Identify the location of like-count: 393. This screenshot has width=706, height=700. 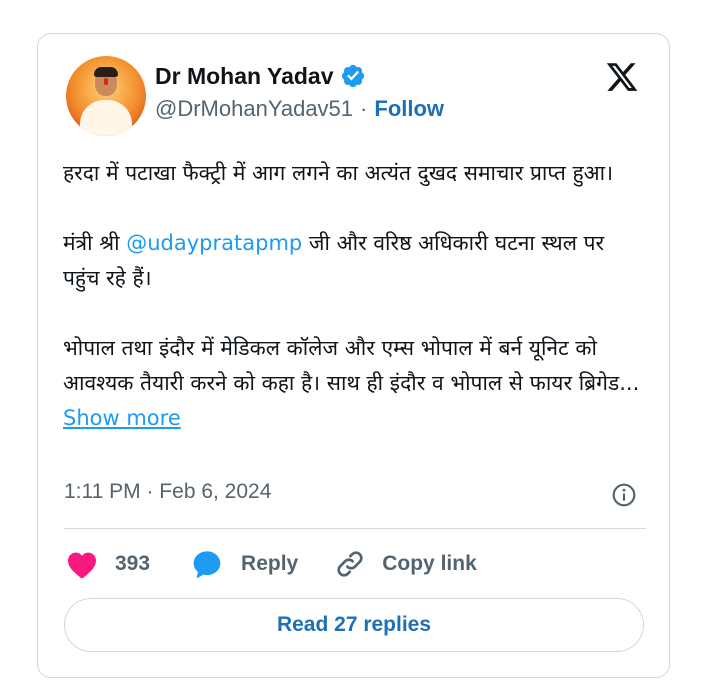
(133, 563).